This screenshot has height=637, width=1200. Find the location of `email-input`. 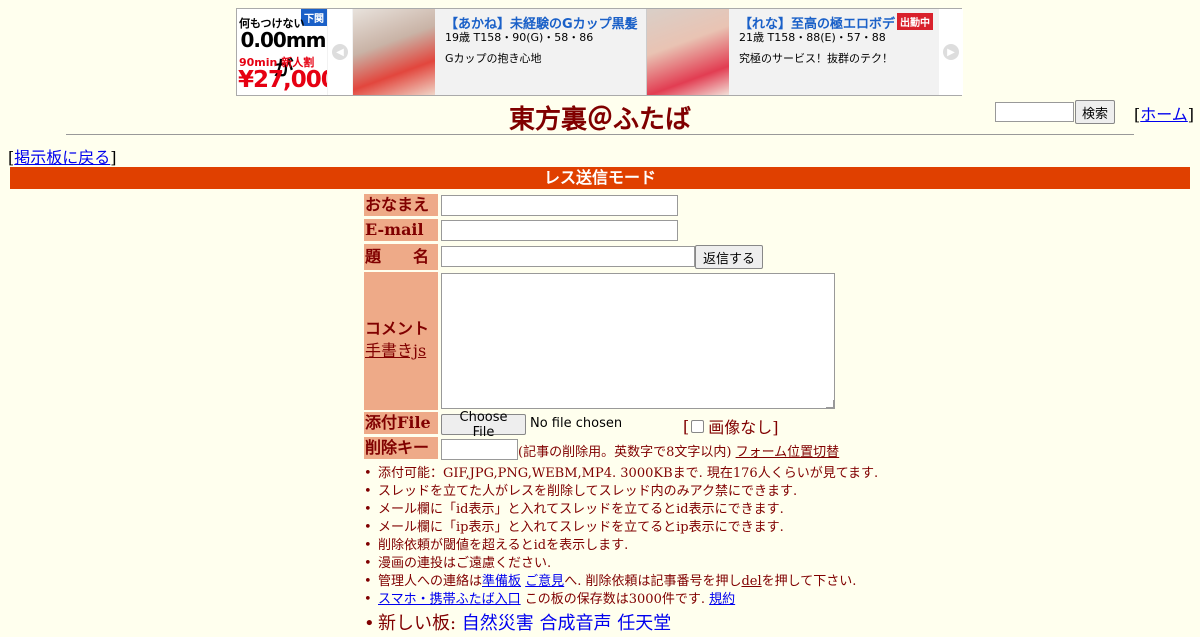

email-input is located at coordinates (559, 230).